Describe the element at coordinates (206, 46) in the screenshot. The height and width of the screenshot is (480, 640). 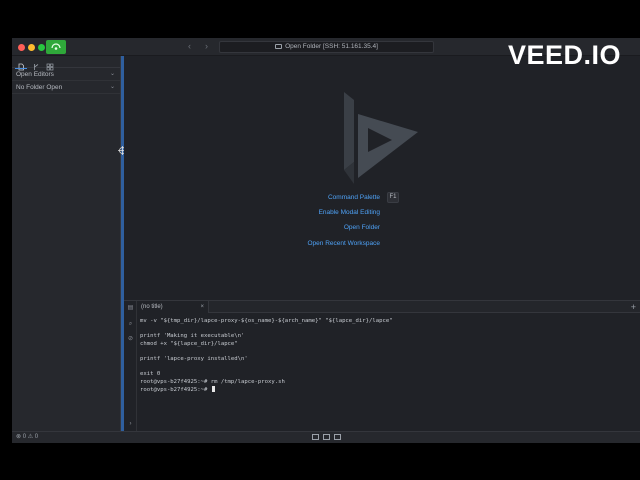
I see `forward-button: ›` at that location.